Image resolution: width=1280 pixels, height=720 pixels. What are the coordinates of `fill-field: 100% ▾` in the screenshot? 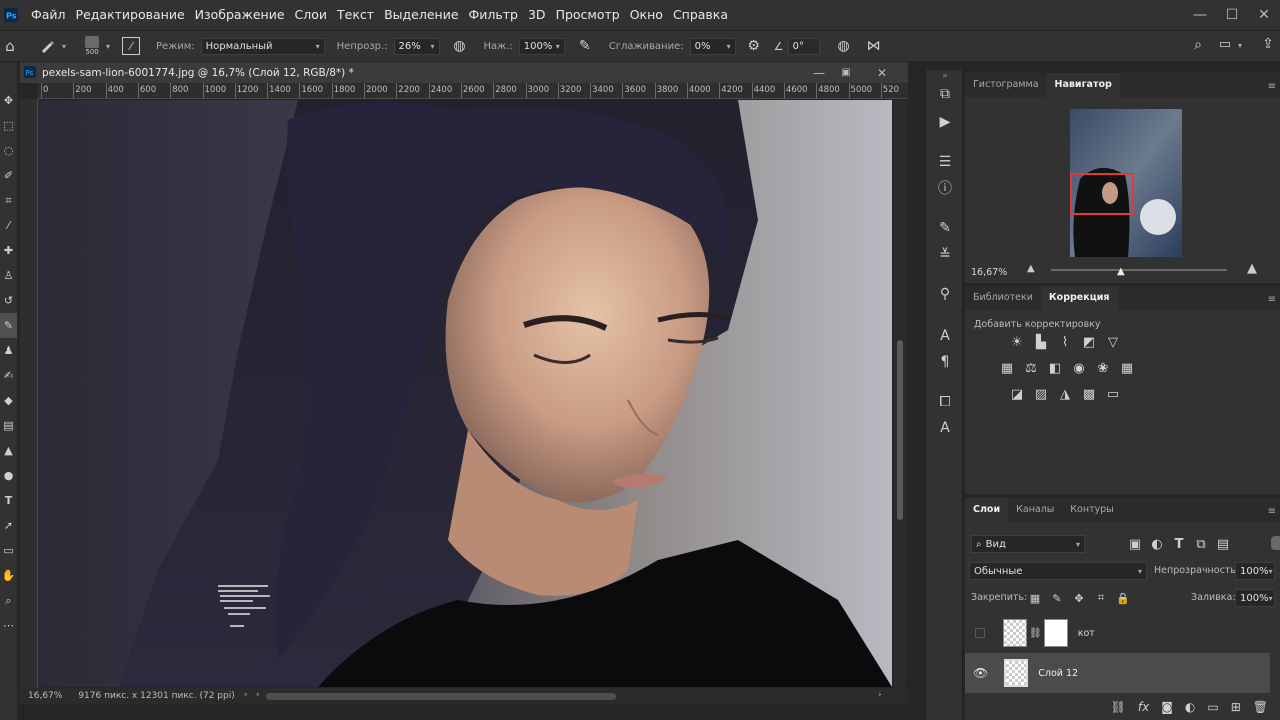 It's located at (1255, 598).